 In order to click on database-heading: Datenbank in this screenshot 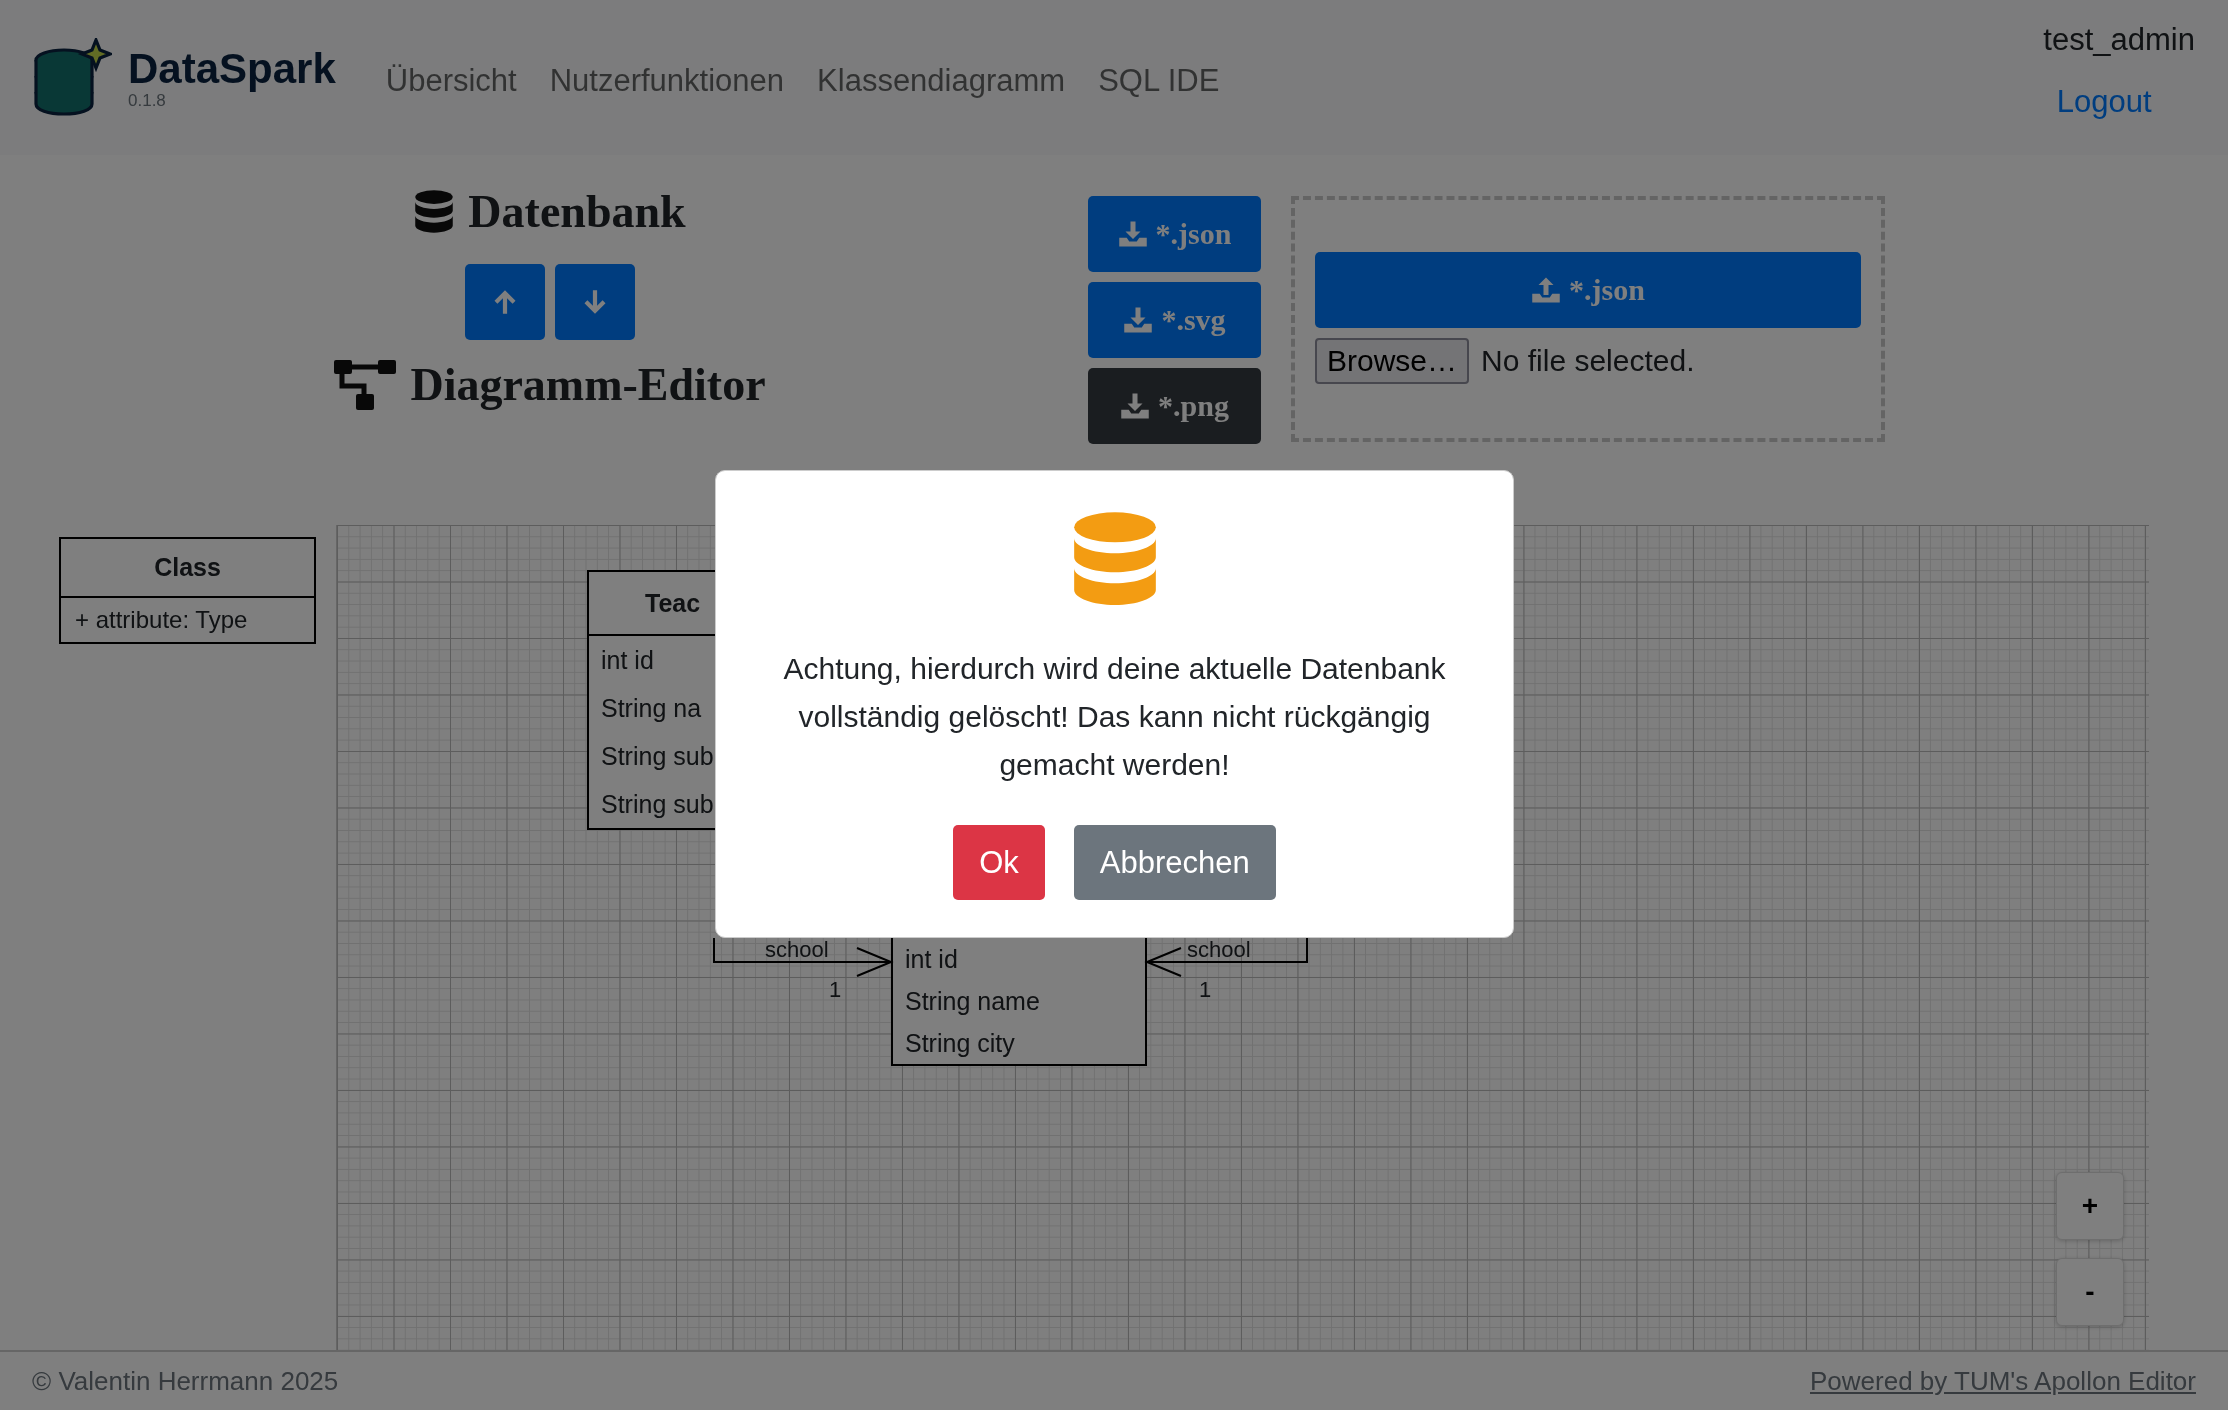, I will do `click(577, 211)`.